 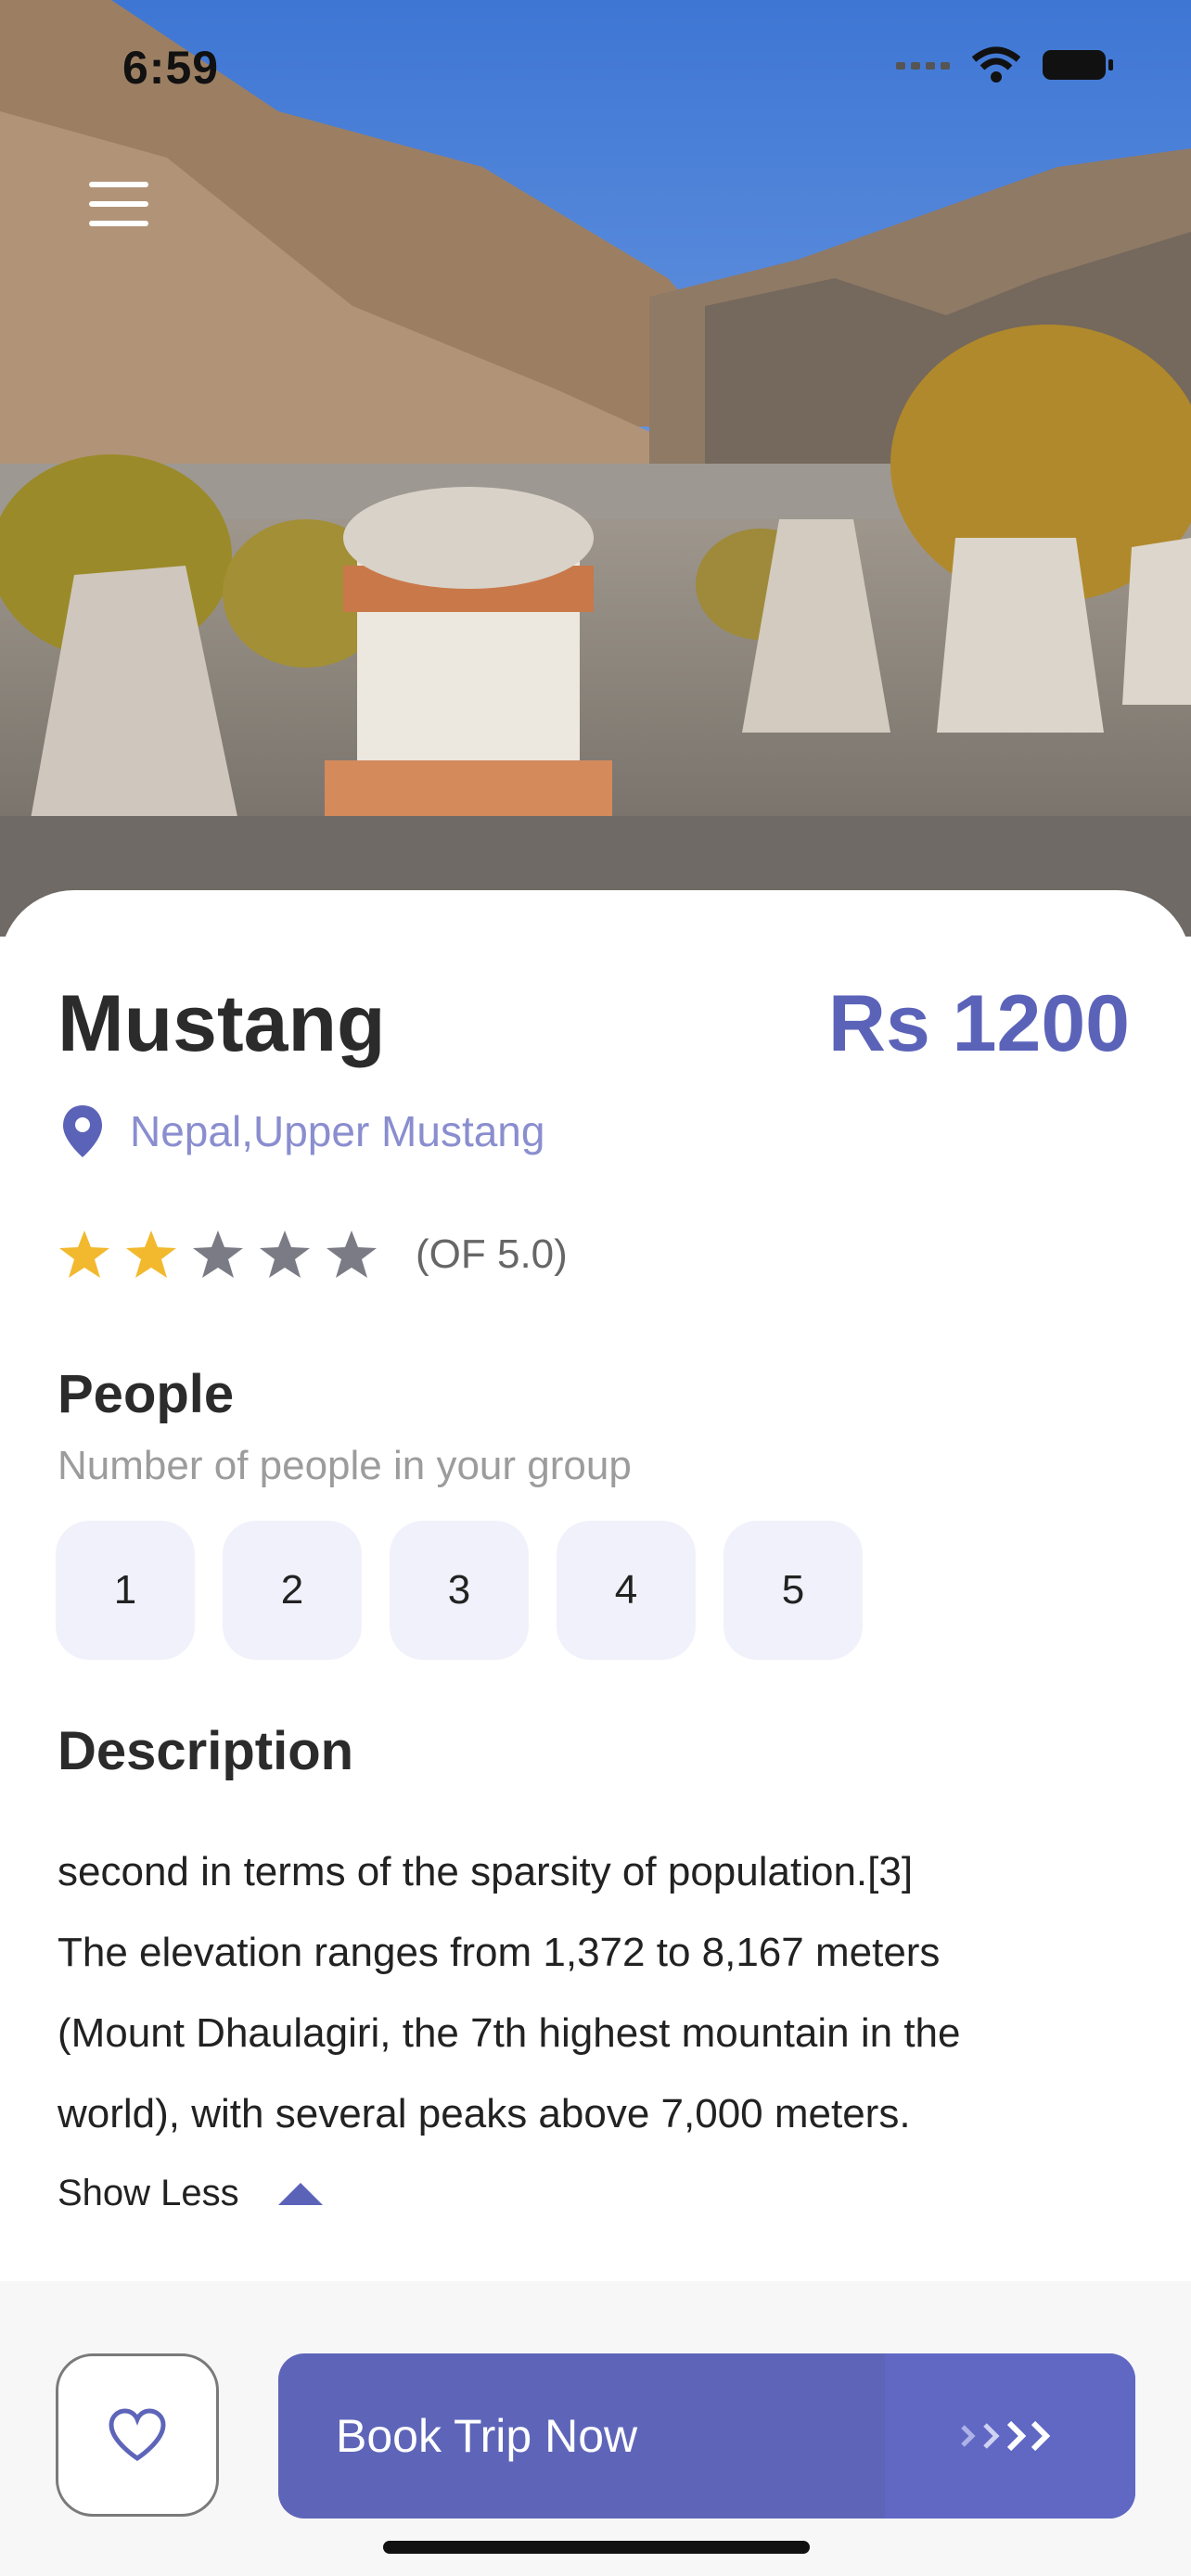 What do you see at coordinates (337, 1131) in the screenshot?
I see `location-text: Nepal,Upper Mustang` at bounding box center [337, 1131].